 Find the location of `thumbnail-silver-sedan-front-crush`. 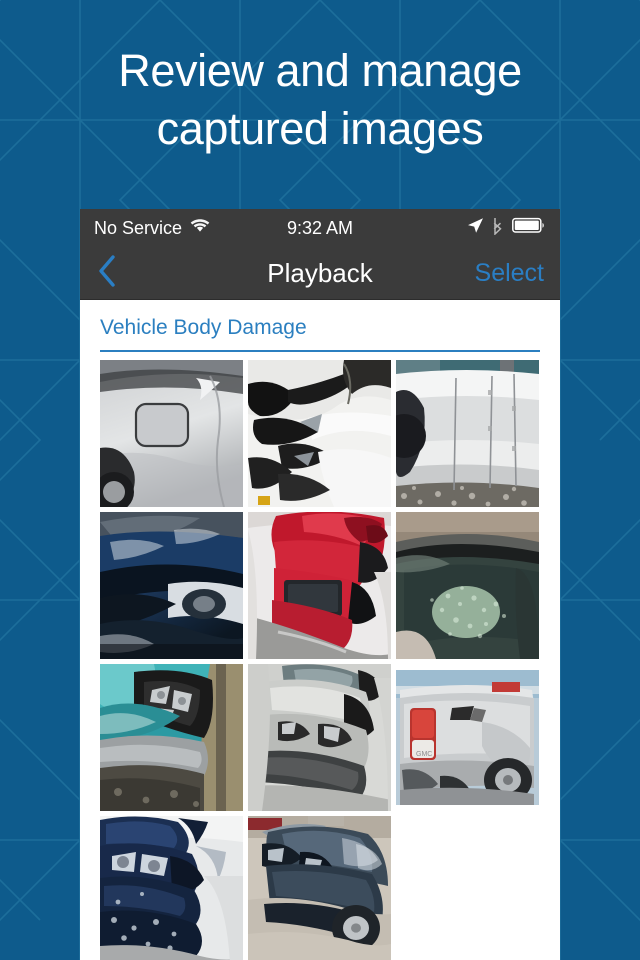

thumbnail-silver-sedan-front-crush is located at coordinates (319, 737).